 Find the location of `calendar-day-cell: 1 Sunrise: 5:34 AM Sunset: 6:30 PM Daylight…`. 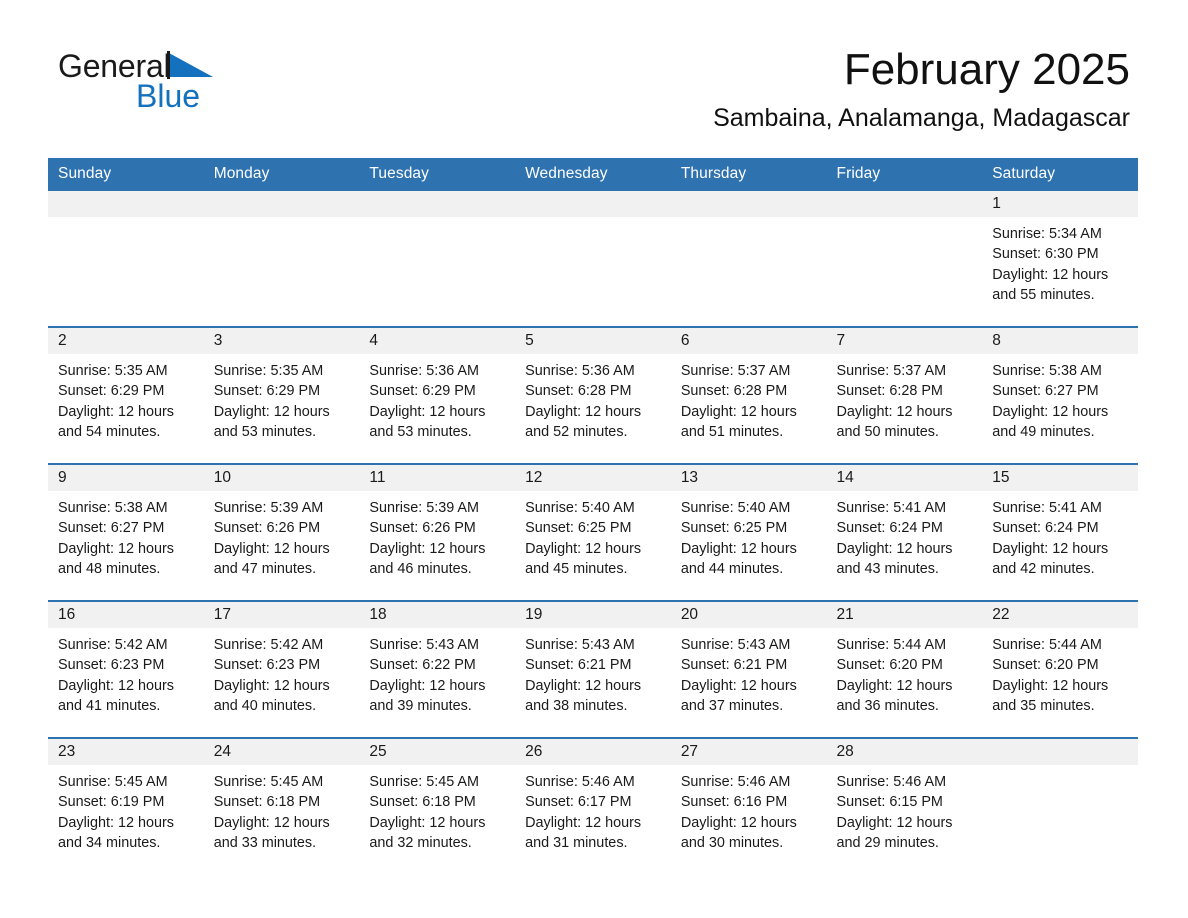

calendar-day-cell: 1 Sunrise: 5:34 AM Sunset: 6:30 PM Daylight… is located at coordinates (1060, 259).